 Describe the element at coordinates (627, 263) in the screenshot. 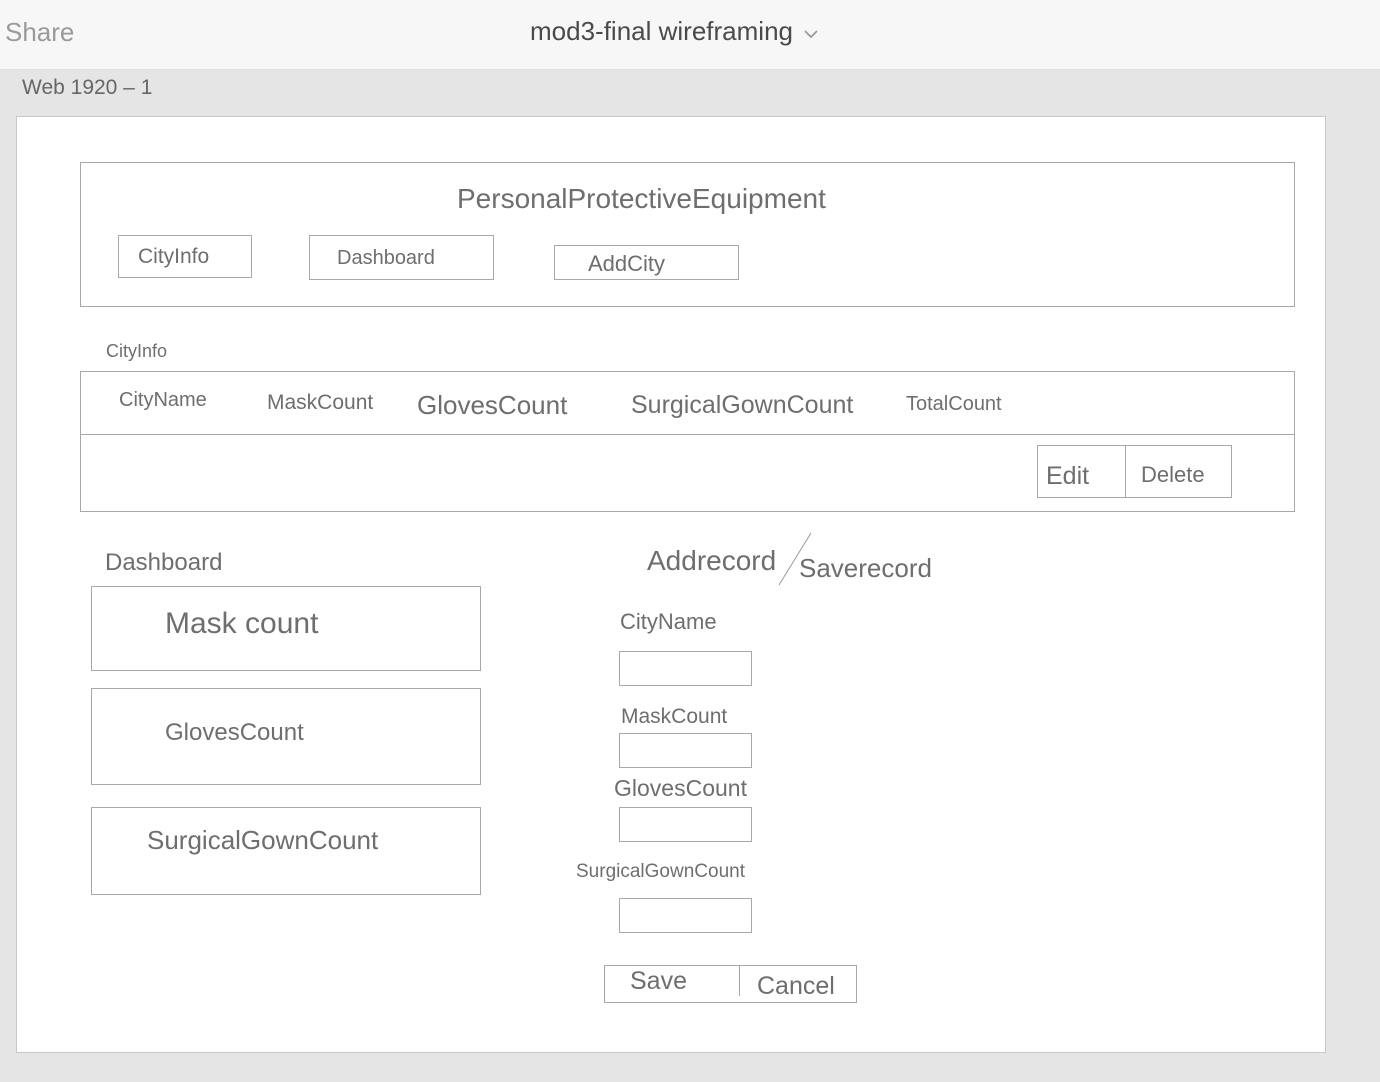

I see `nav-addcity-label: AddCity` at that location.